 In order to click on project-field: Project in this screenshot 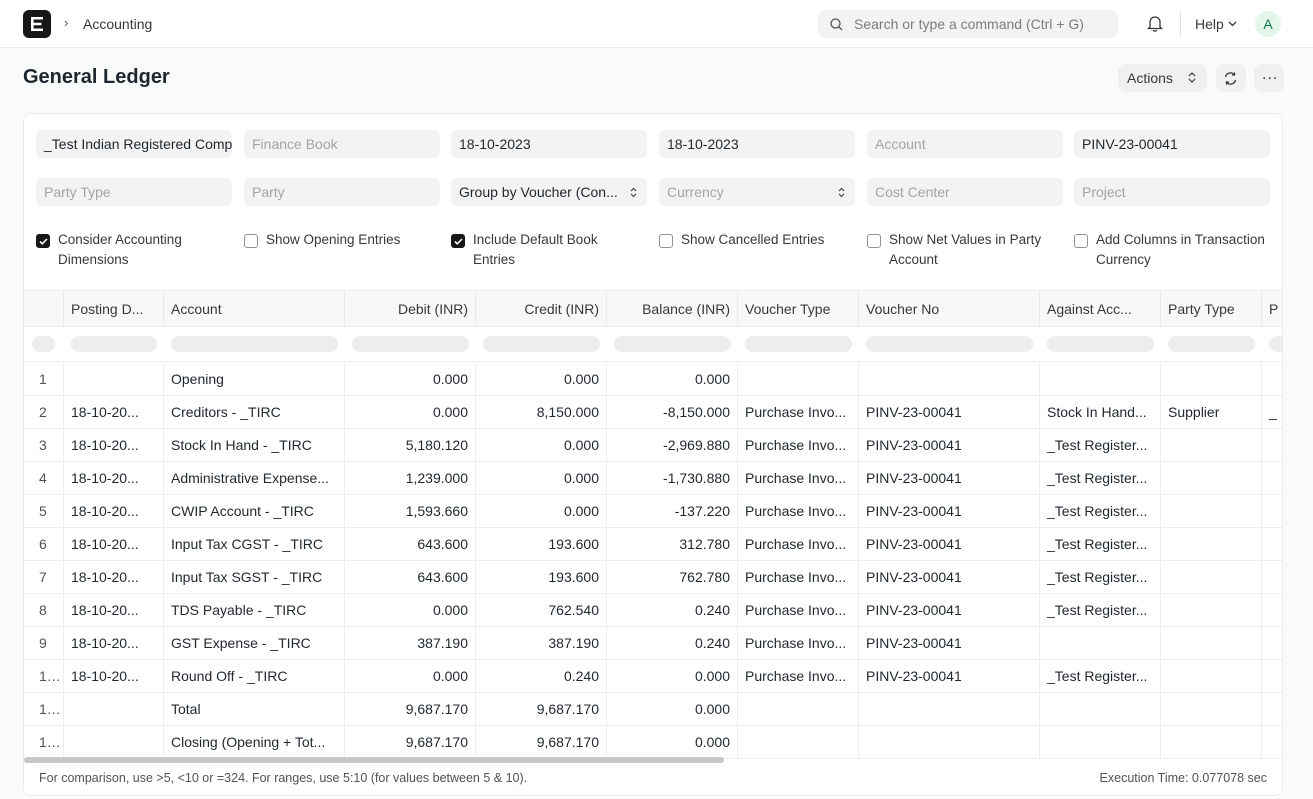, I will do `click(1172, 192)`.